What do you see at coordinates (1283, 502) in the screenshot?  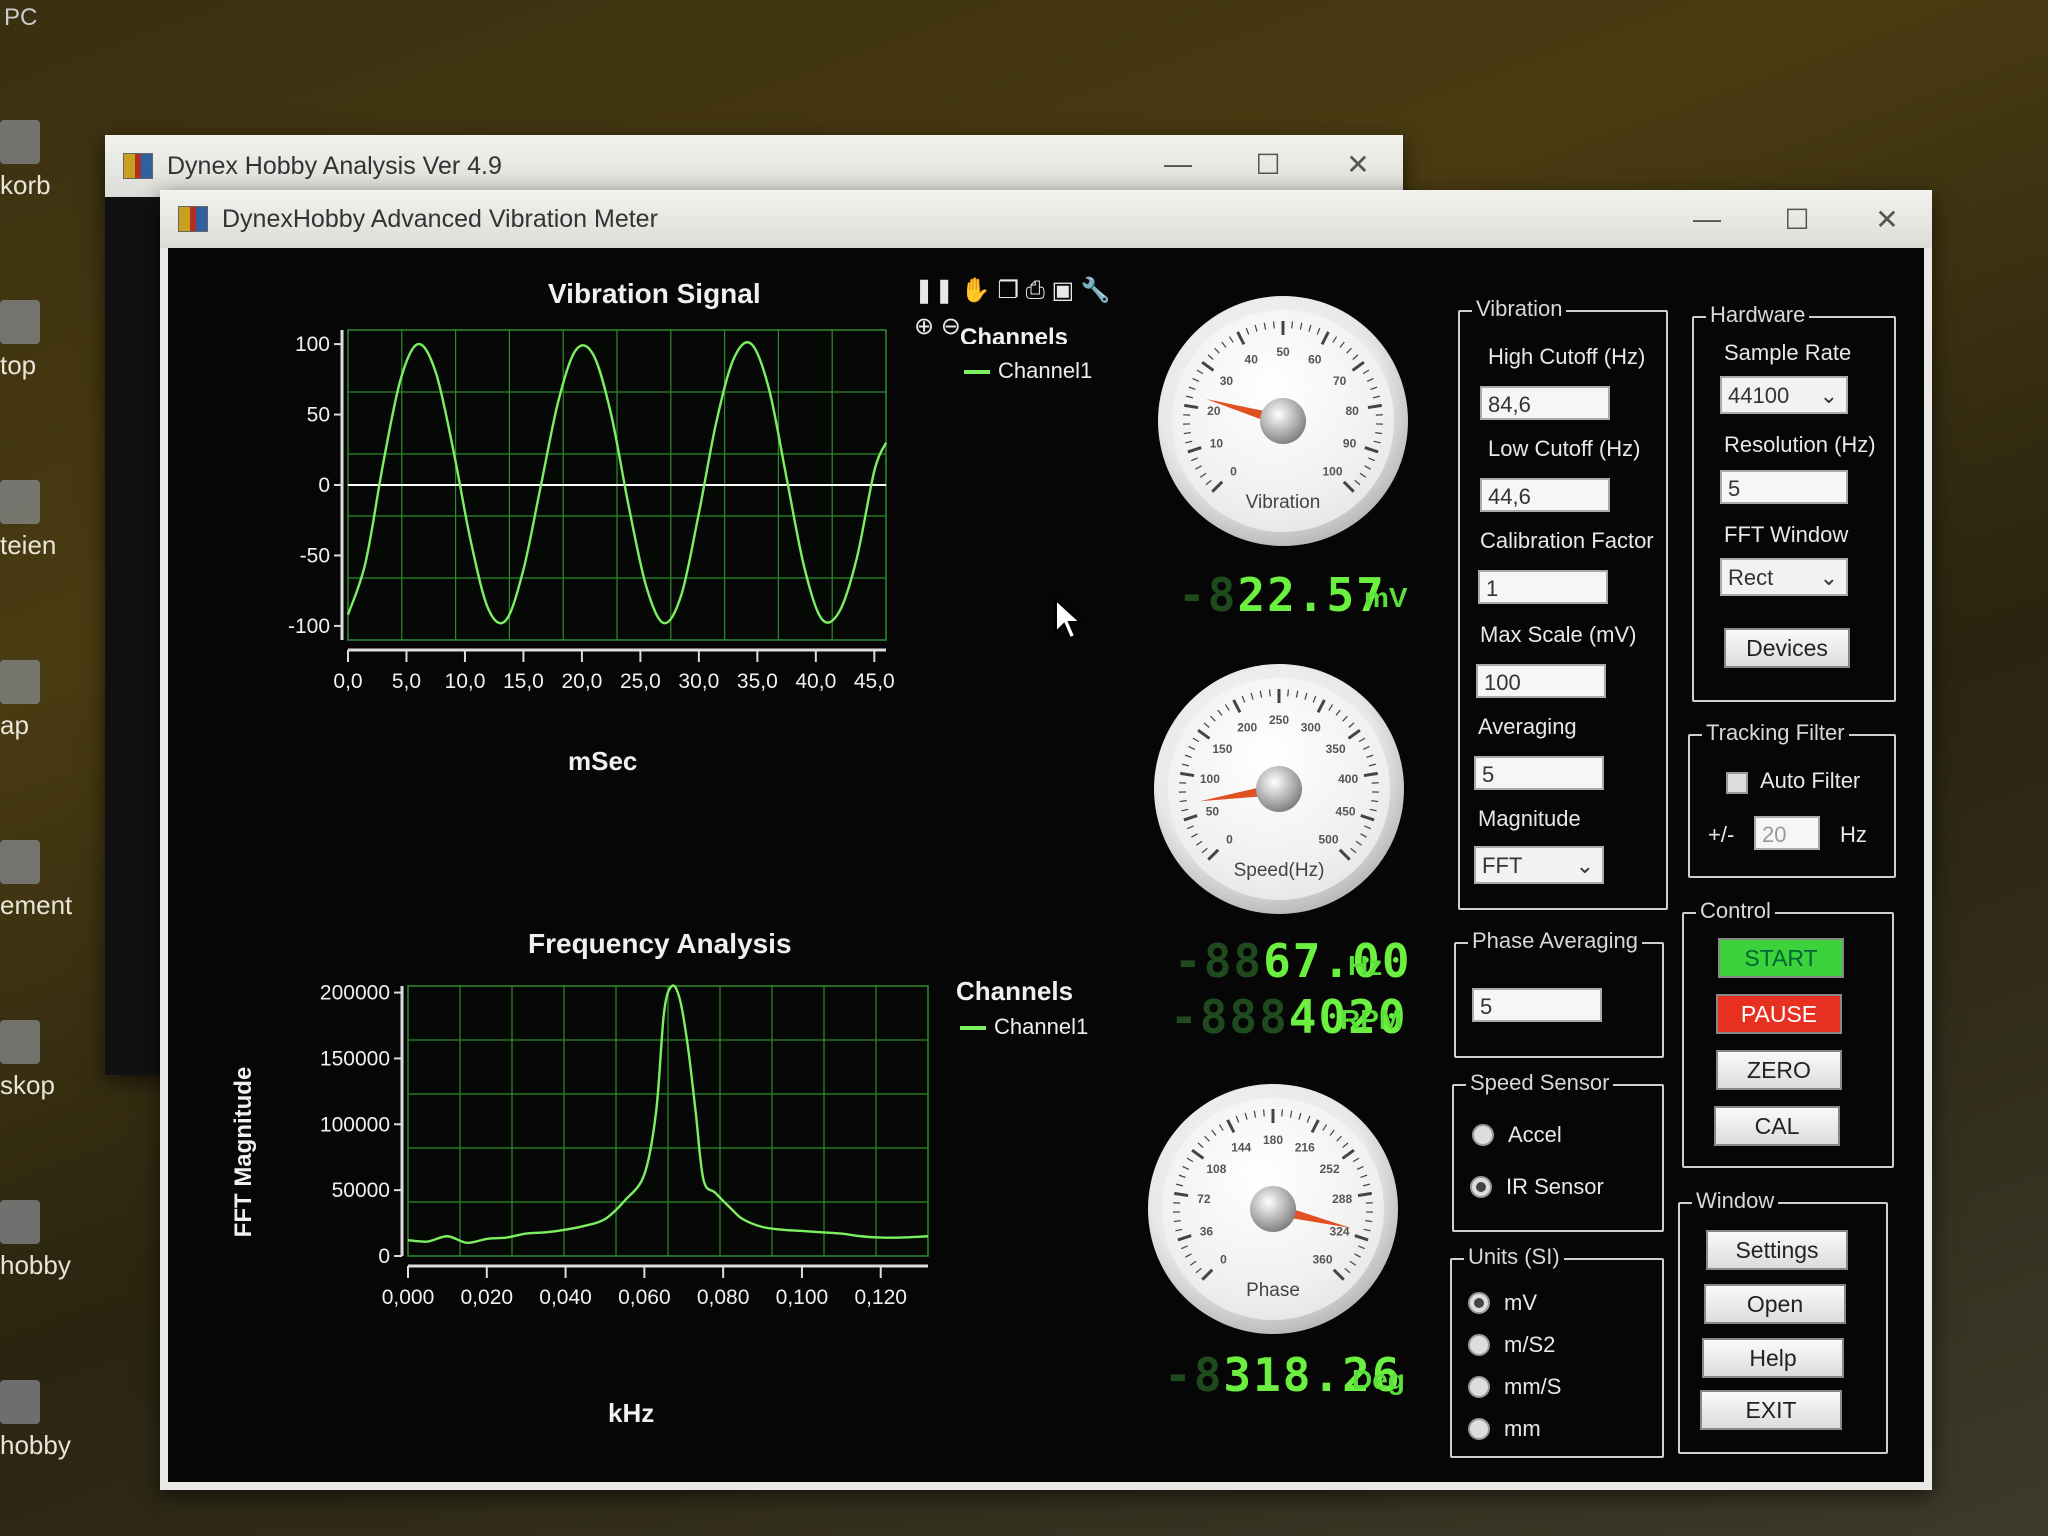 I see `vibration-gauge-caption: Vibration` at bounding box center [1283, 502].